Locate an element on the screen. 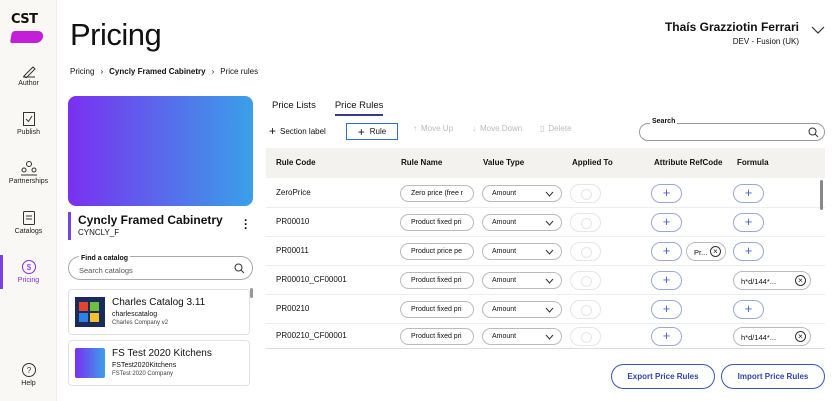  rule-code: ZeroPrice is located at coordinates (293, 192).